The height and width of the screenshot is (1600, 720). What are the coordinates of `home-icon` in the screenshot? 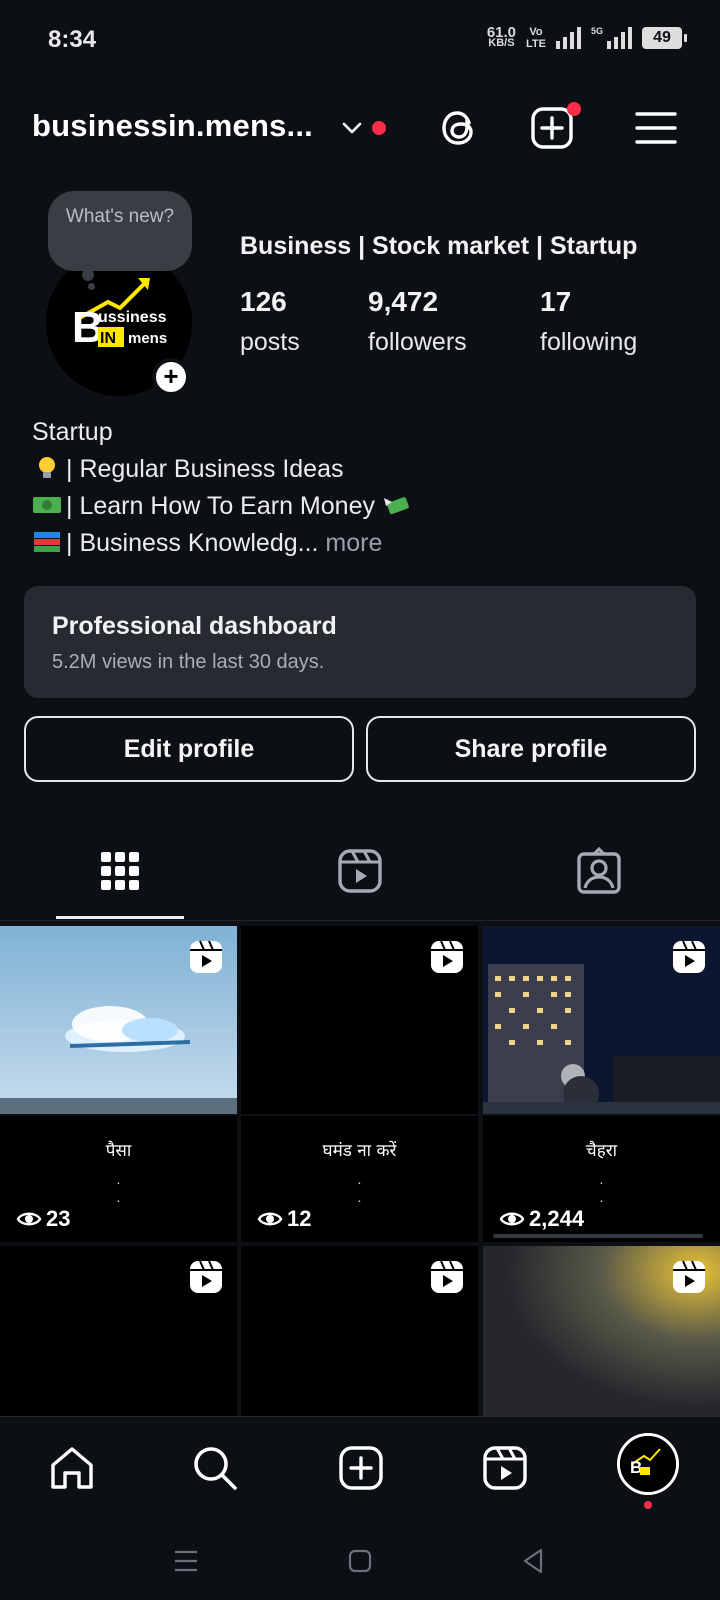 It's located at (72, 1468).